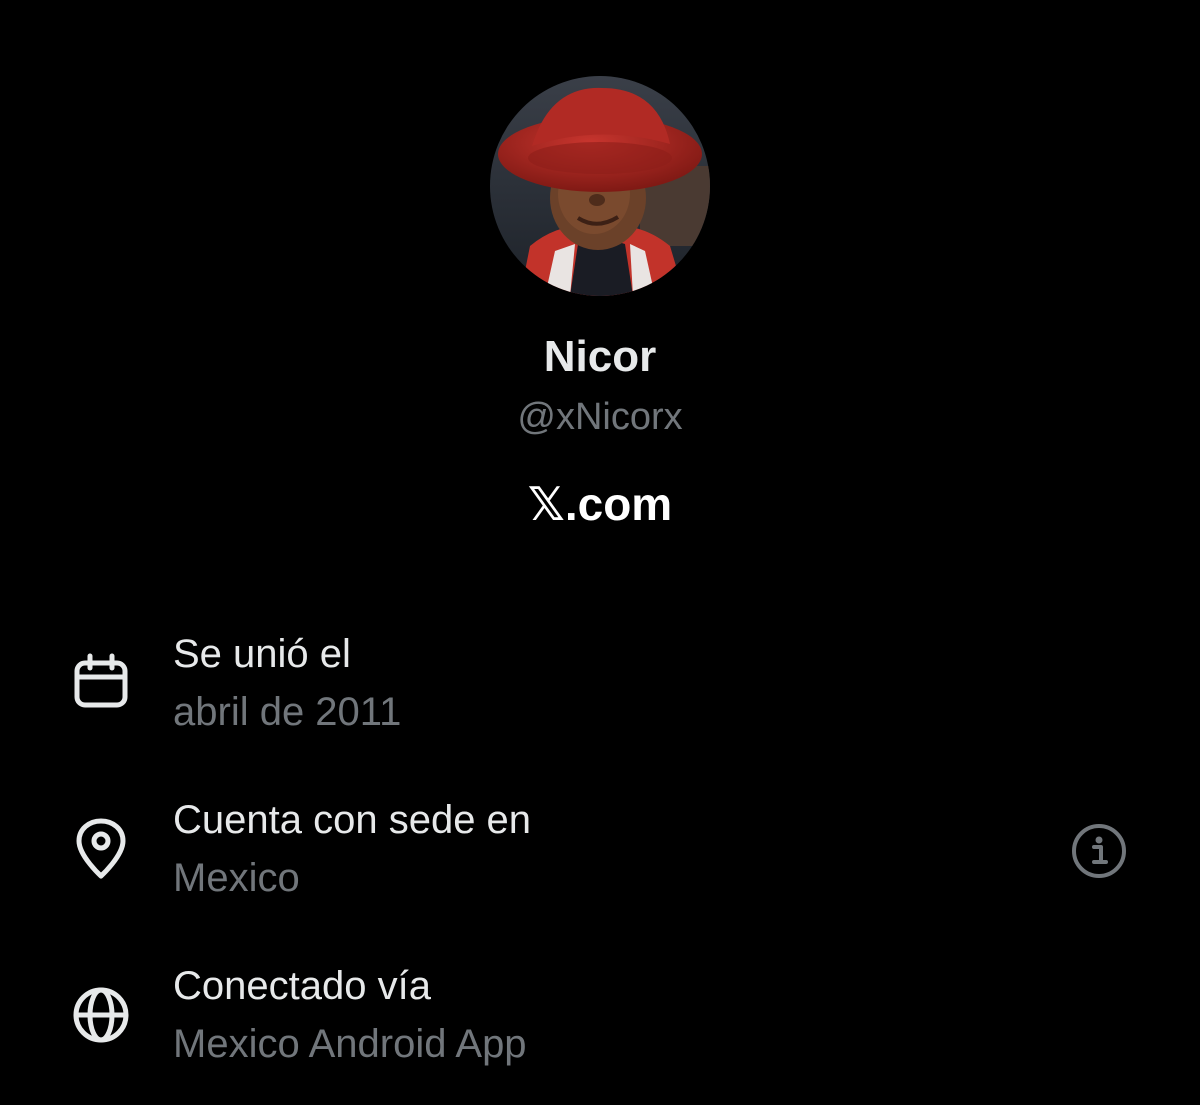 This screenshot has width=1200, height=1105. What do you see at coordinates (236, 878) in the screenshot?
I see `location-value: Mexico` at bounding box center [236, 878].